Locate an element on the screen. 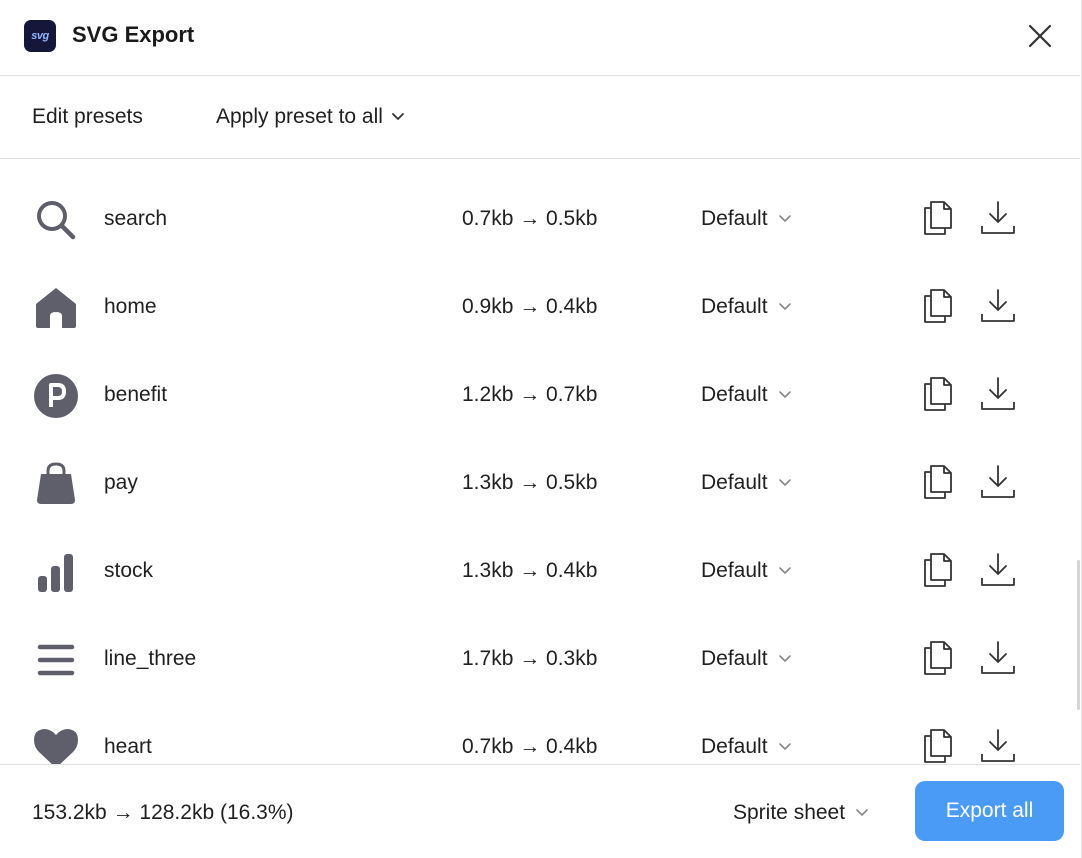  edit-presets-button: Edit presets is located at coordinates (87, 117).